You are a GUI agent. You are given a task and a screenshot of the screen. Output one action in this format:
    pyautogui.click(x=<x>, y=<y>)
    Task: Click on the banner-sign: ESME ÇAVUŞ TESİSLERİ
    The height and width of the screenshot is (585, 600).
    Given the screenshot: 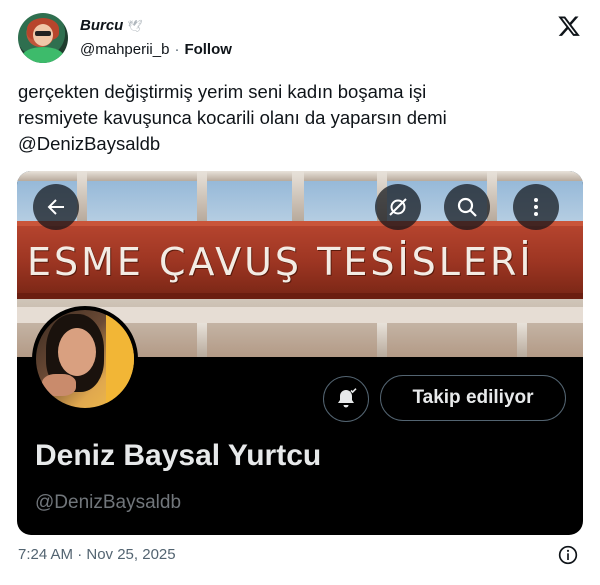 What is the action you would take?
    pyautogui.click(x=300, y=260)
    